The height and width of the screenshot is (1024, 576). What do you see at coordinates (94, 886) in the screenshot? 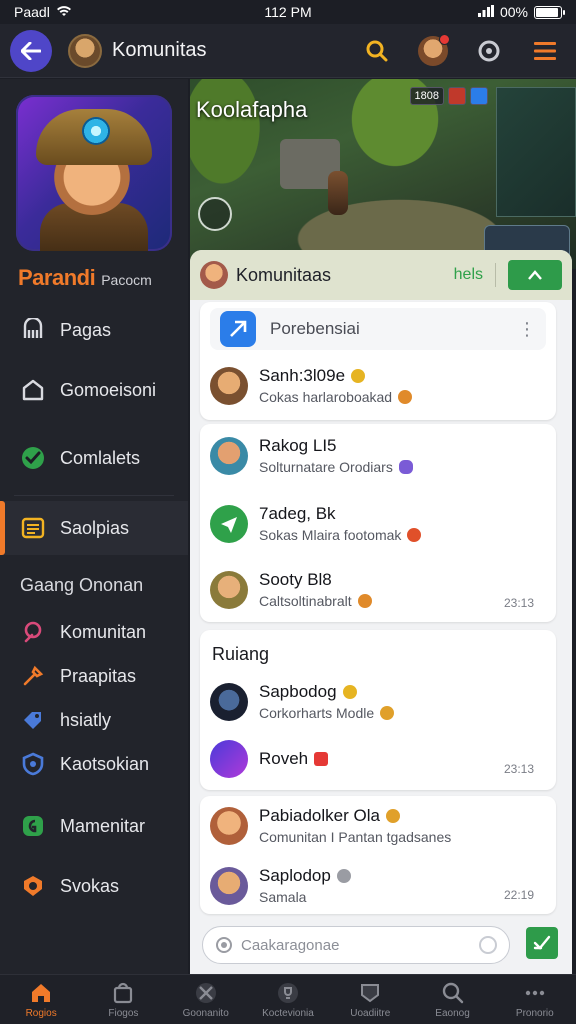
I see `sidebar-item-svokas: Svokas` at bounding box center [94, 886].